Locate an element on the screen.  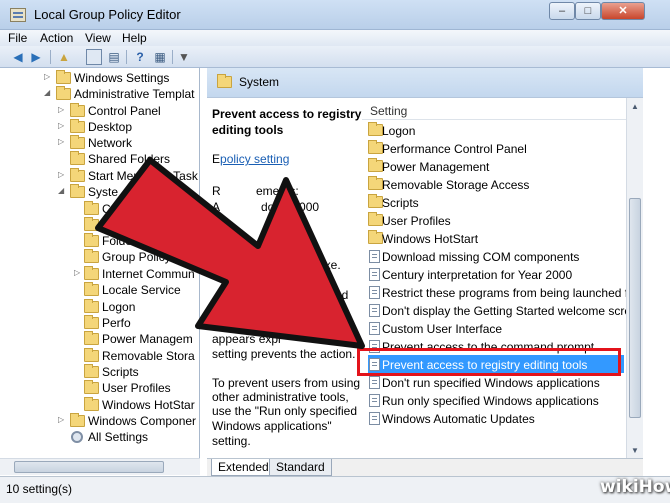
list-item-label: Performance Control Panel is located at coordinates (454, 149).